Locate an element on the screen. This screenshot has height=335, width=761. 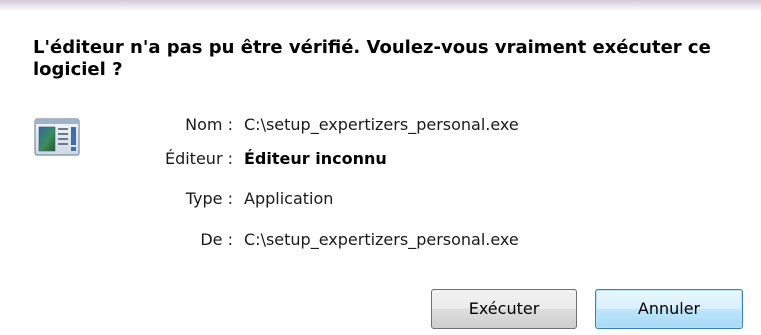
detail-row-from: De : C:\setup_expertizers_personal.exe is located at coordinates (380, 240).